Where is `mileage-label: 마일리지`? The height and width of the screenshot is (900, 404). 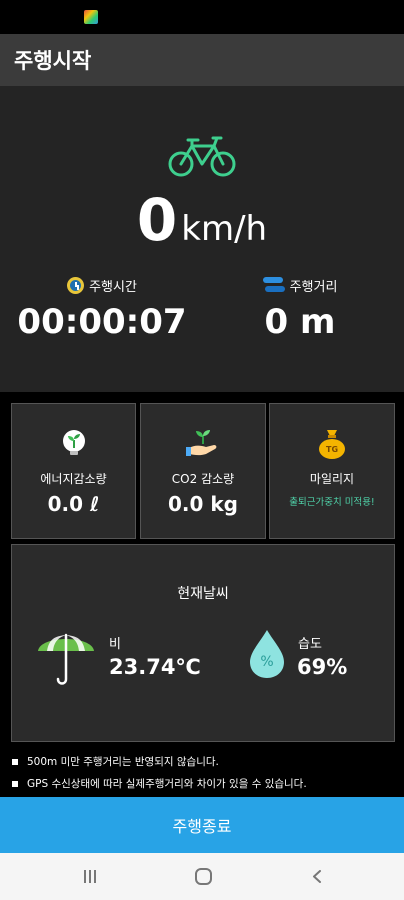
mileage-label: 마일리지 is located at coordinates (332, 479).